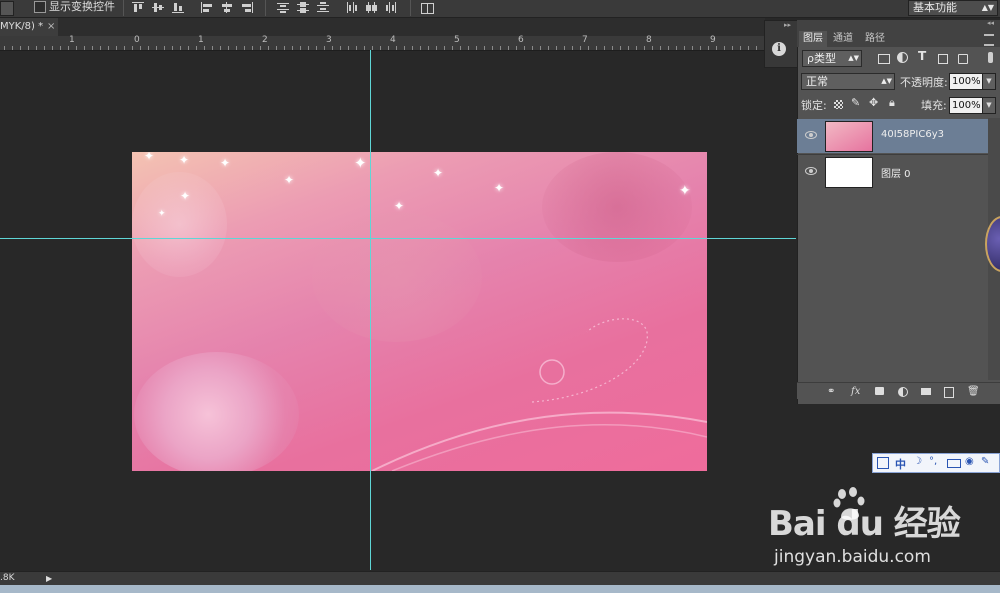 The width and height of the screenshot is (1000, 593). Describe the element at coordinates (943, 59) in the screenshot. I see `shape-filter-icon` at that location.